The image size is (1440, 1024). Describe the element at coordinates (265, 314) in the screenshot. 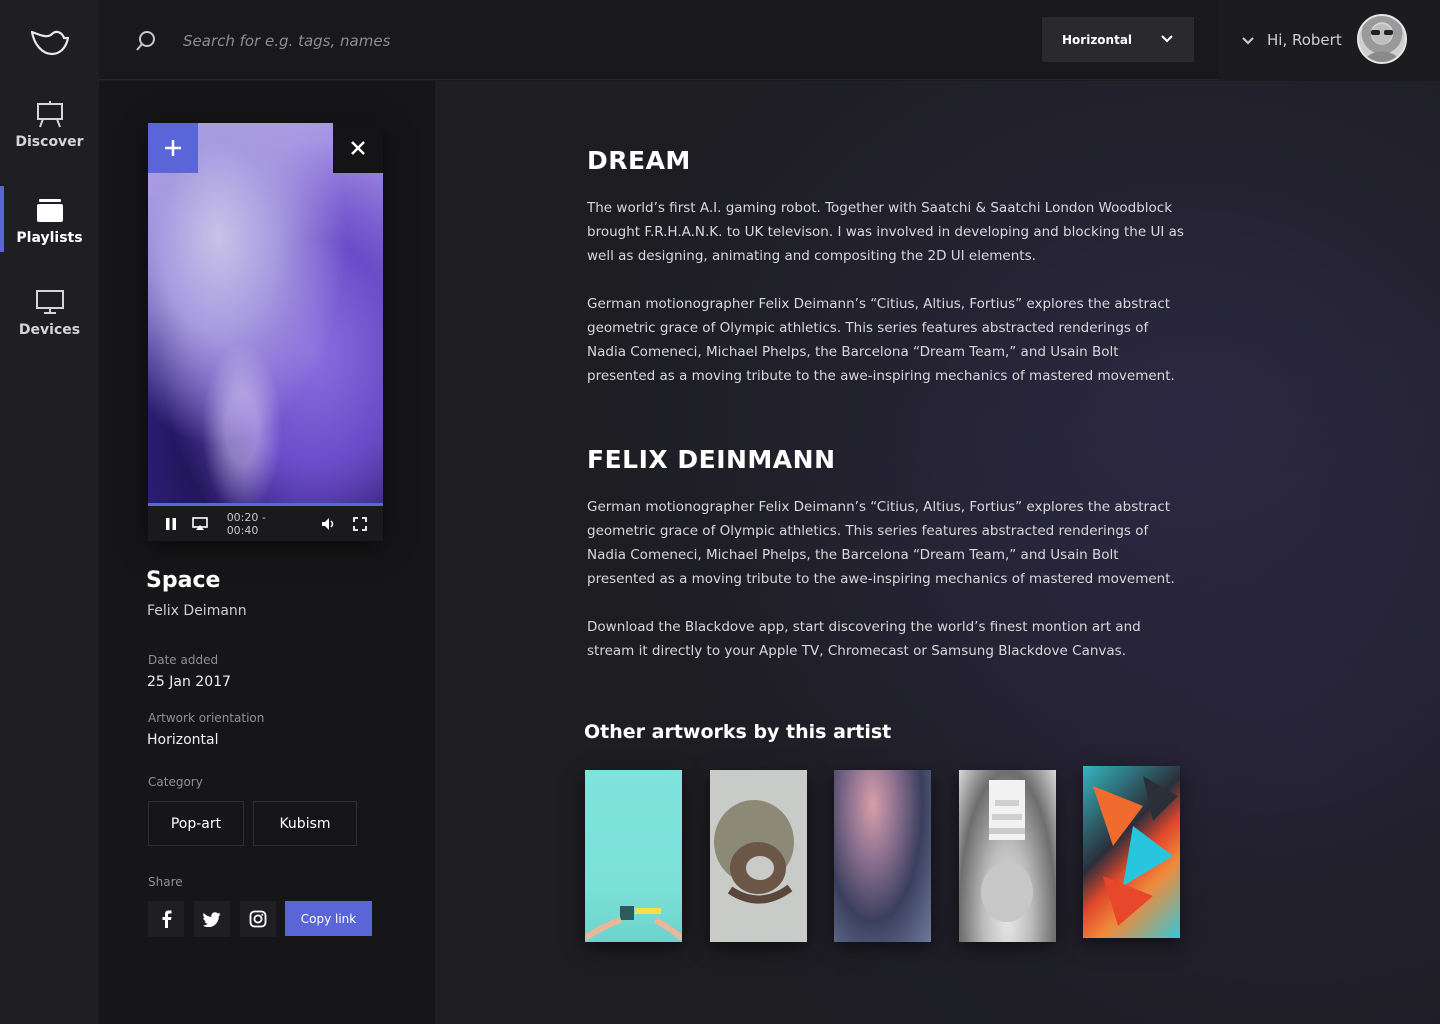

I see `video-frame` at that location.